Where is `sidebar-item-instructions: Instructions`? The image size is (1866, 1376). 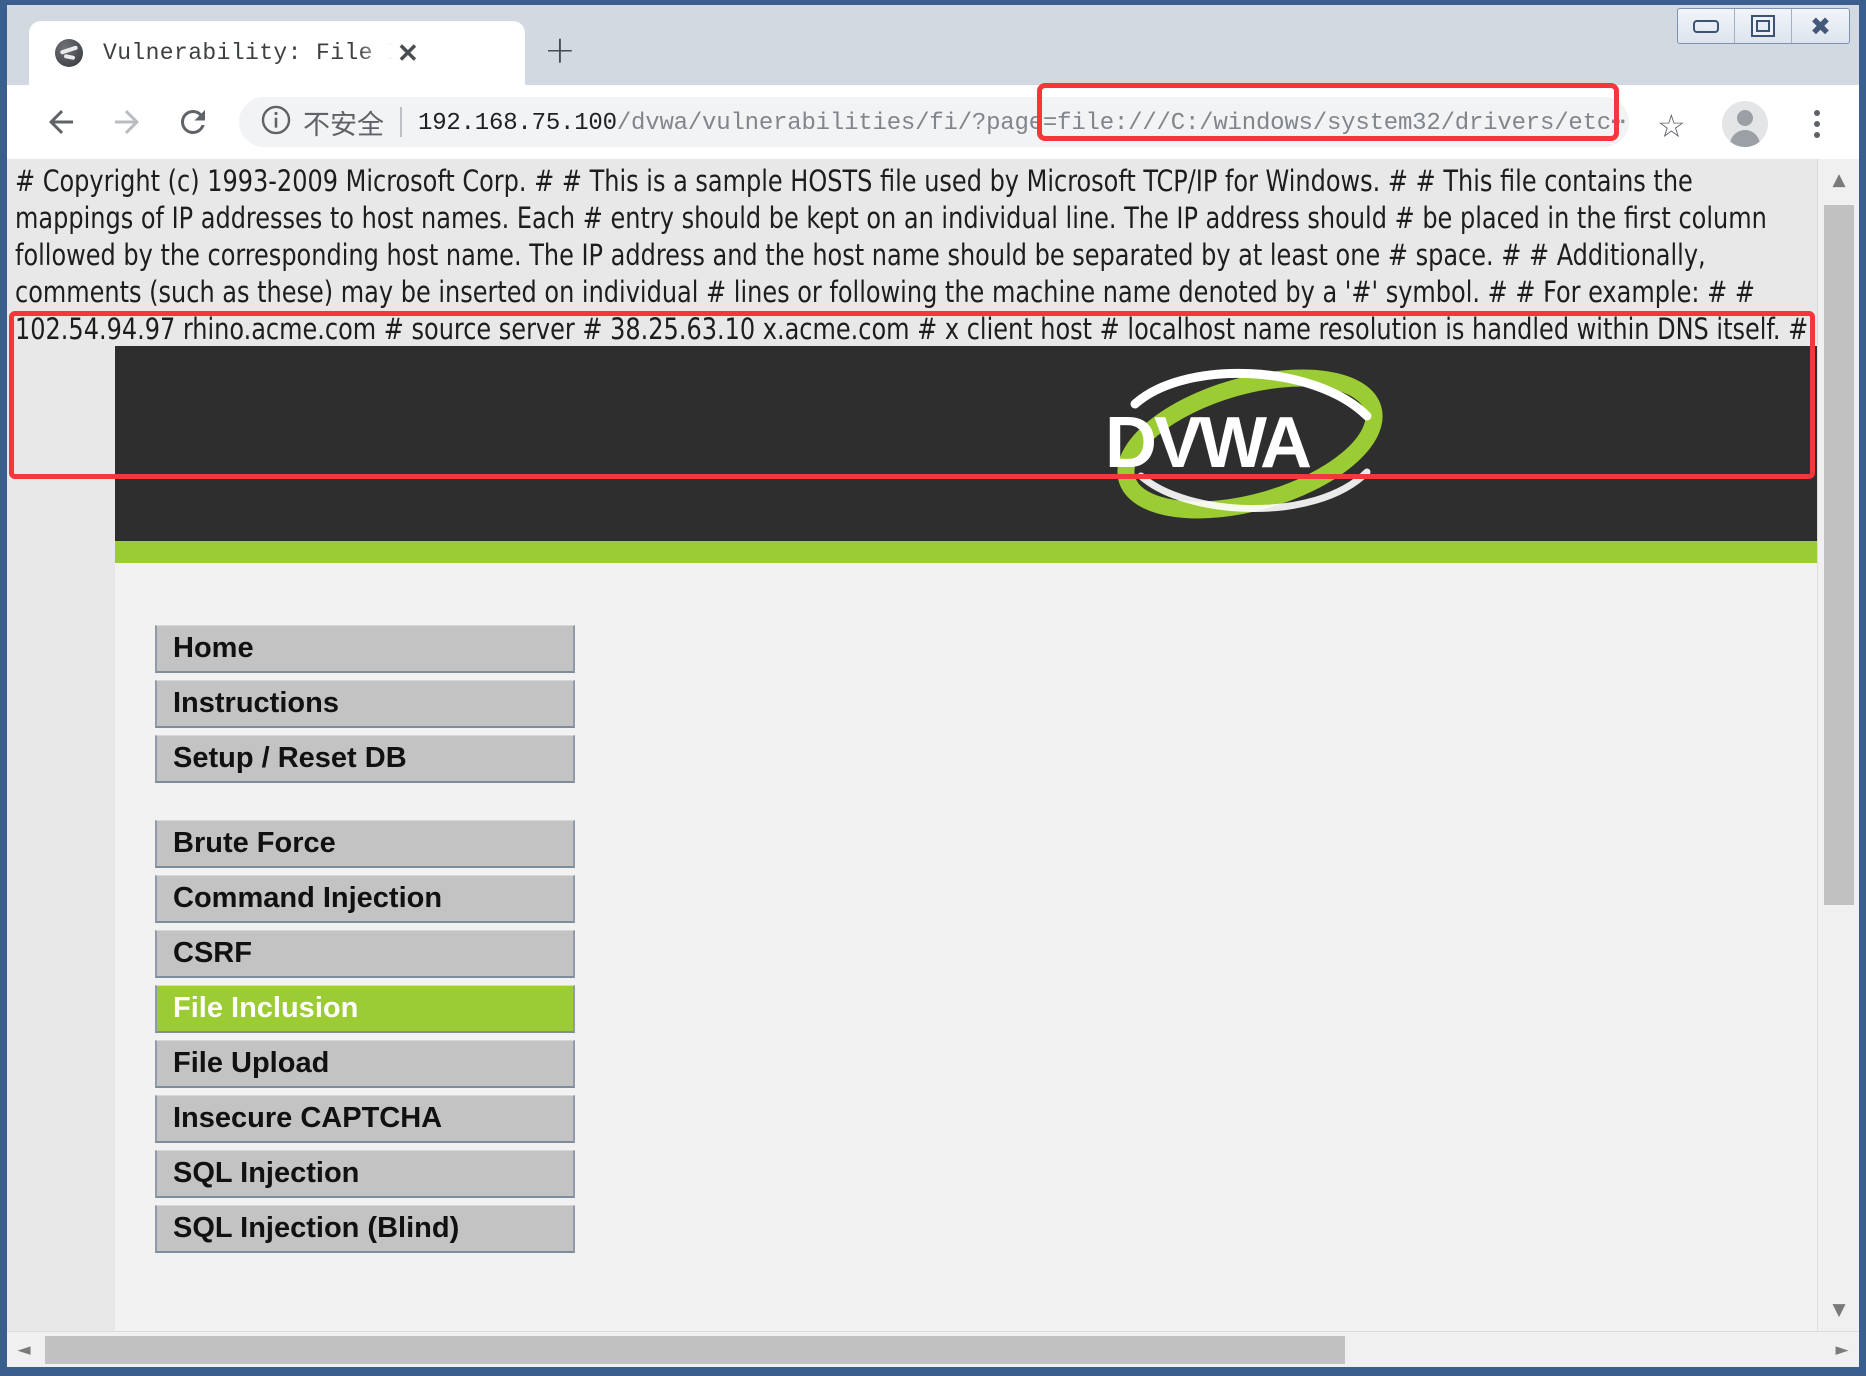 sidebar-item-instructions: Instructions is located at coordinates (365, 704).